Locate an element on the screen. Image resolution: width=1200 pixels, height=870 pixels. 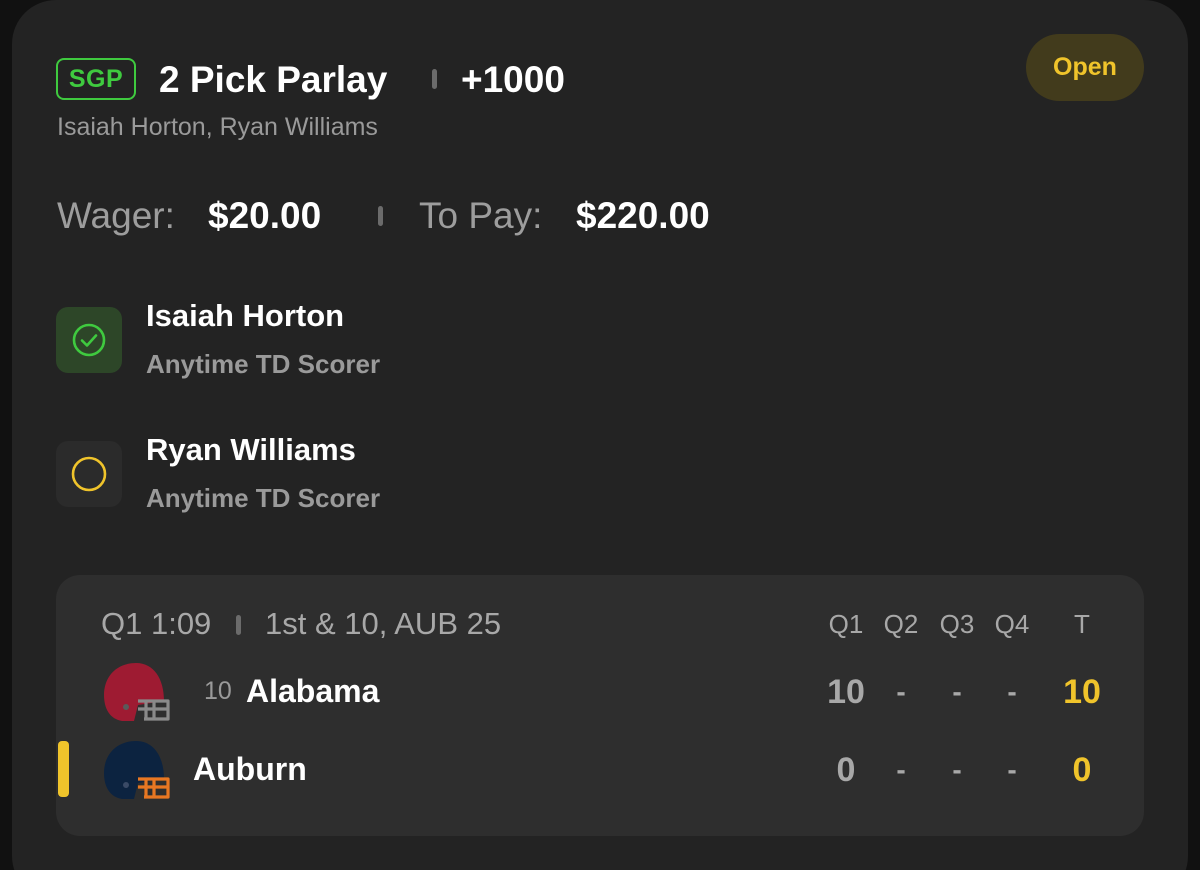
column-header-q4: Q4 is located at coordinates (1012, 624).